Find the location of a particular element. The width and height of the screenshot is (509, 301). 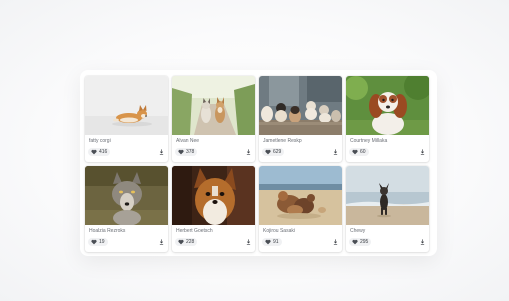

photo-author: Courtney Millaka is located at coordinates (368, 141).